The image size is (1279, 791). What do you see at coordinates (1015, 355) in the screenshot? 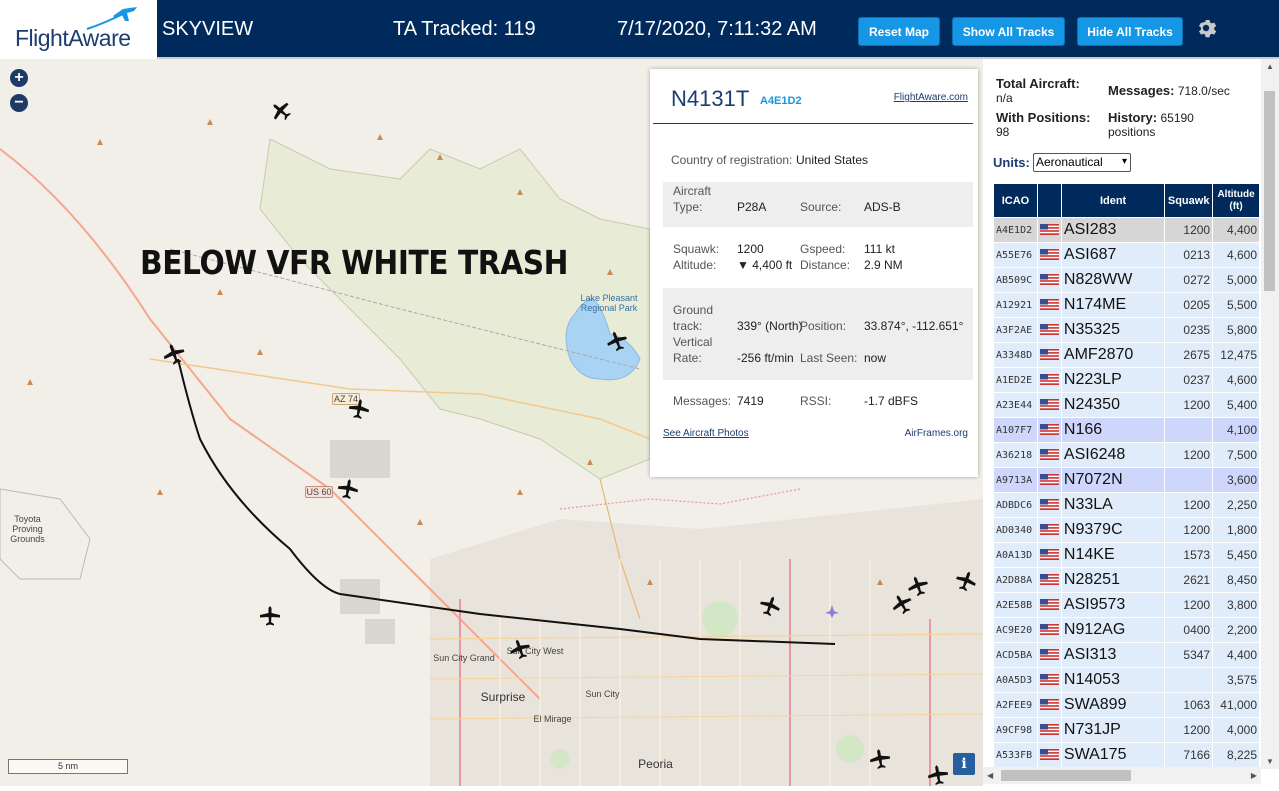
I see `cell-icao: A3348D` at bounding box center [1015, 355].